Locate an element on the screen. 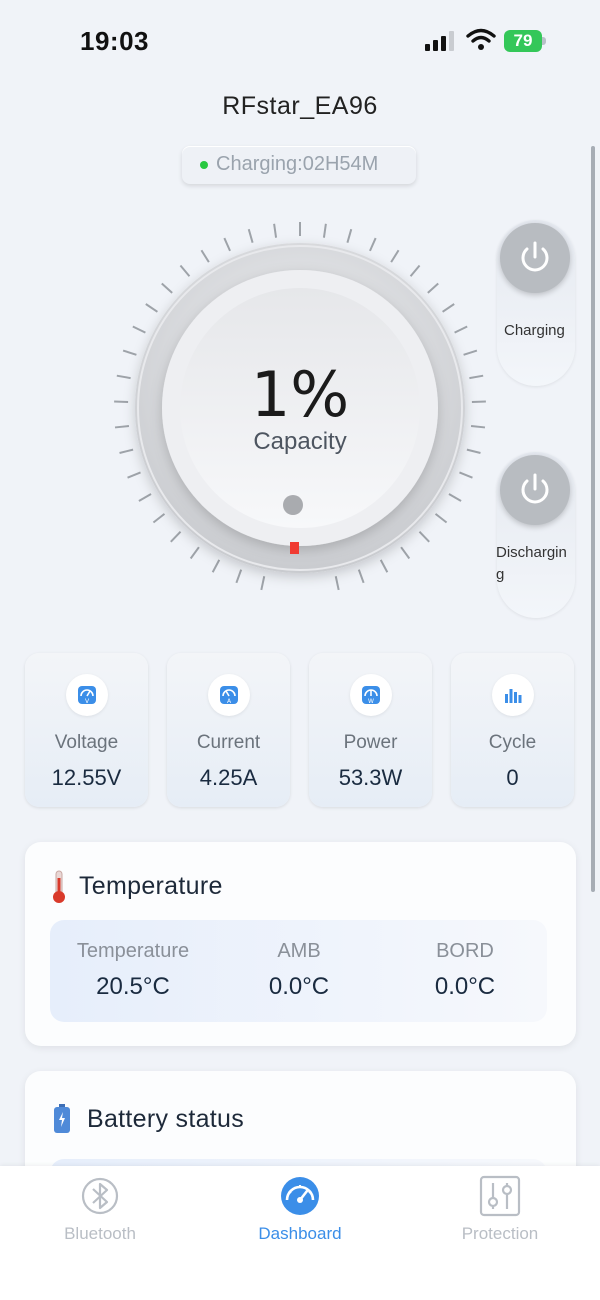  tab-protection: Protection is located at coordinates (500, 1216).